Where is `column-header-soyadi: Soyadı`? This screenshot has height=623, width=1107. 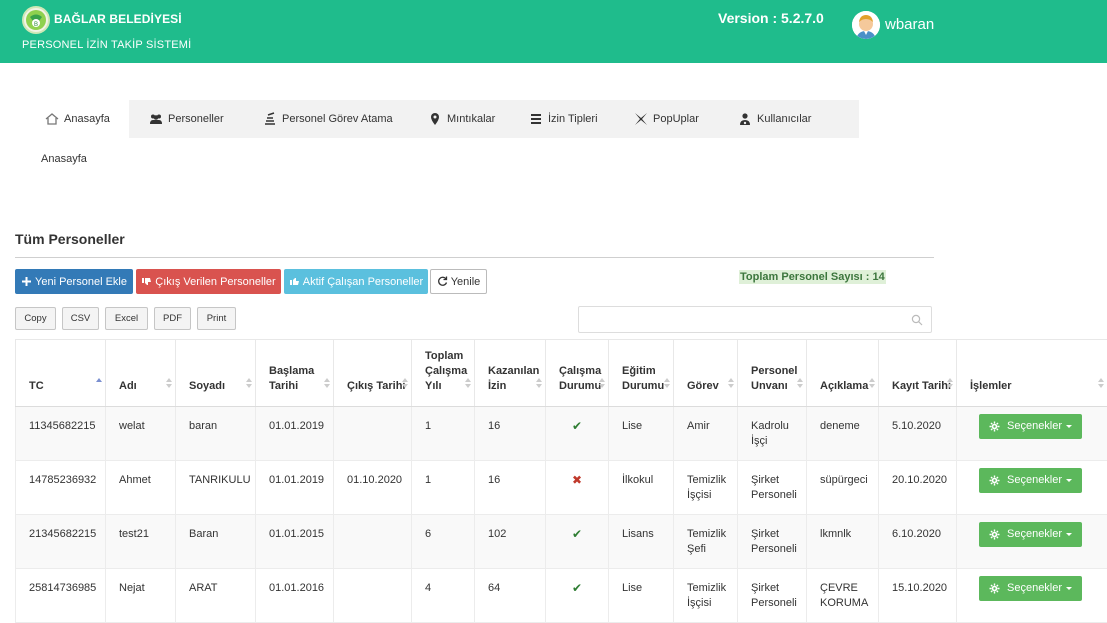
column-header-soyadi: Soyadı is located at coordinates (216, 373).